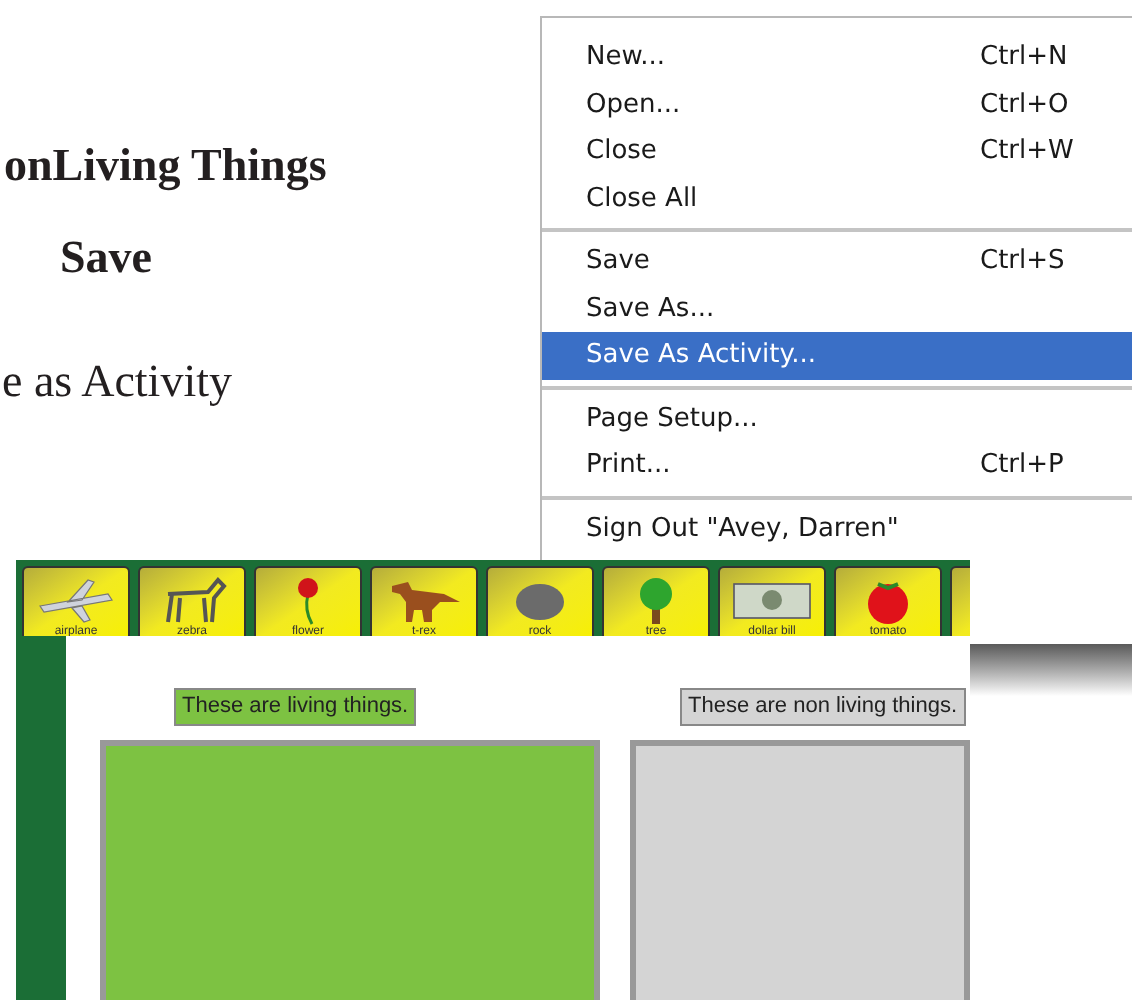 This screenshot has width=1132, height=1000. Describe the element at coordinates (837, 465) in the screenshot. I see `menu-item: Print... Ctrl+P` at that location.